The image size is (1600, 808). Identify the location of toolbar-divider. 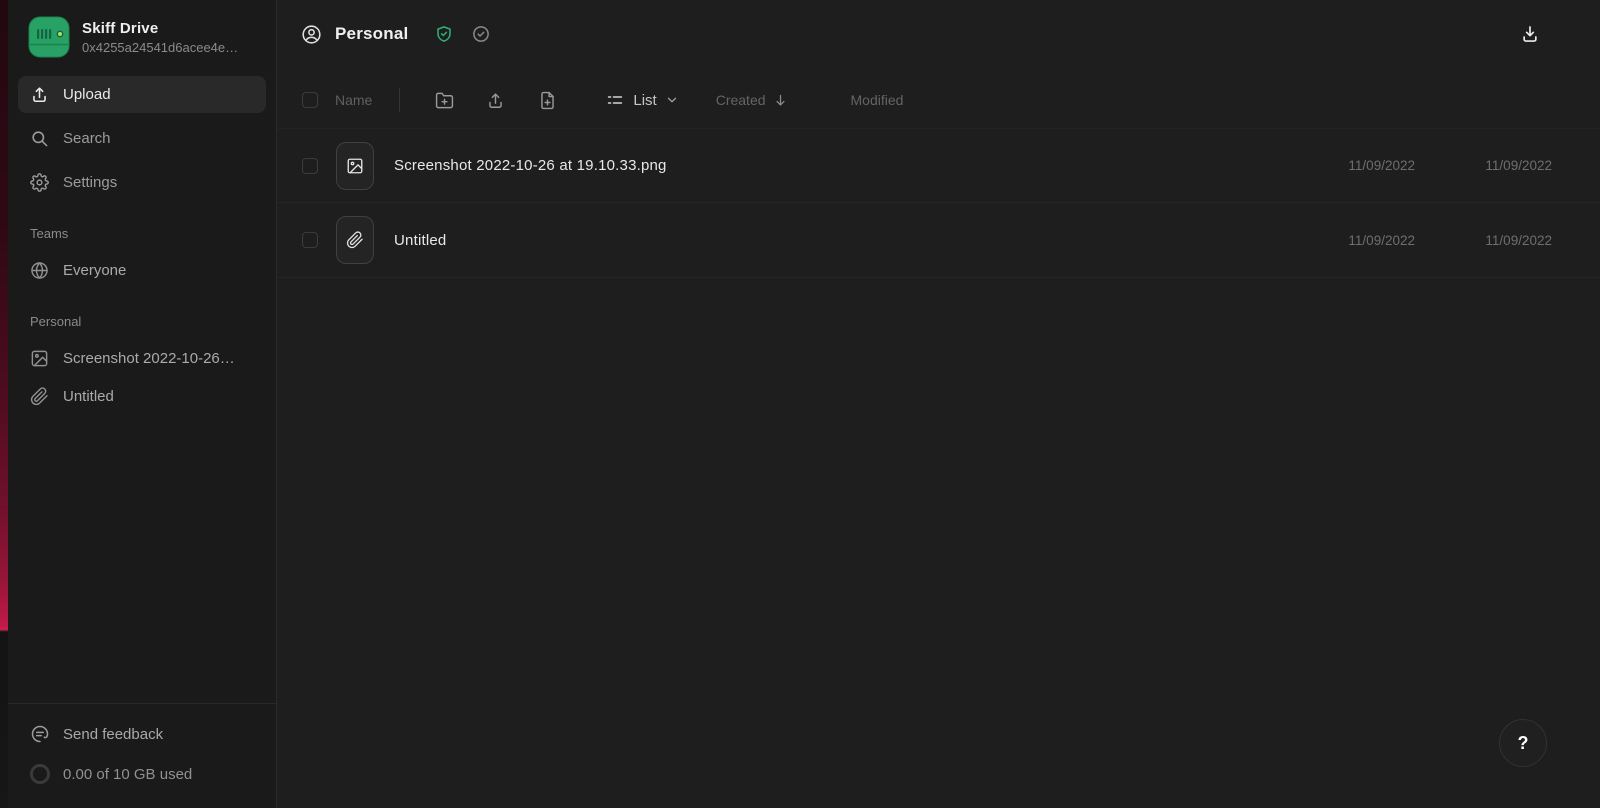
(400, 100).